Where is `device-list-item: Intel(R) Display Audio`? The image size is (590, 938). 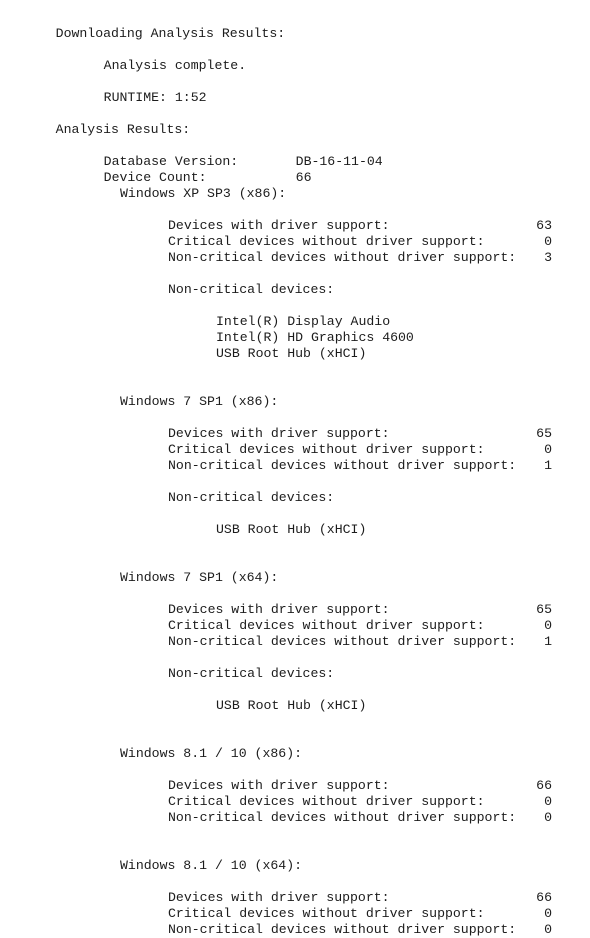
device-list-item: Intel(R) Display Audio is located at coordinates (195, 322).